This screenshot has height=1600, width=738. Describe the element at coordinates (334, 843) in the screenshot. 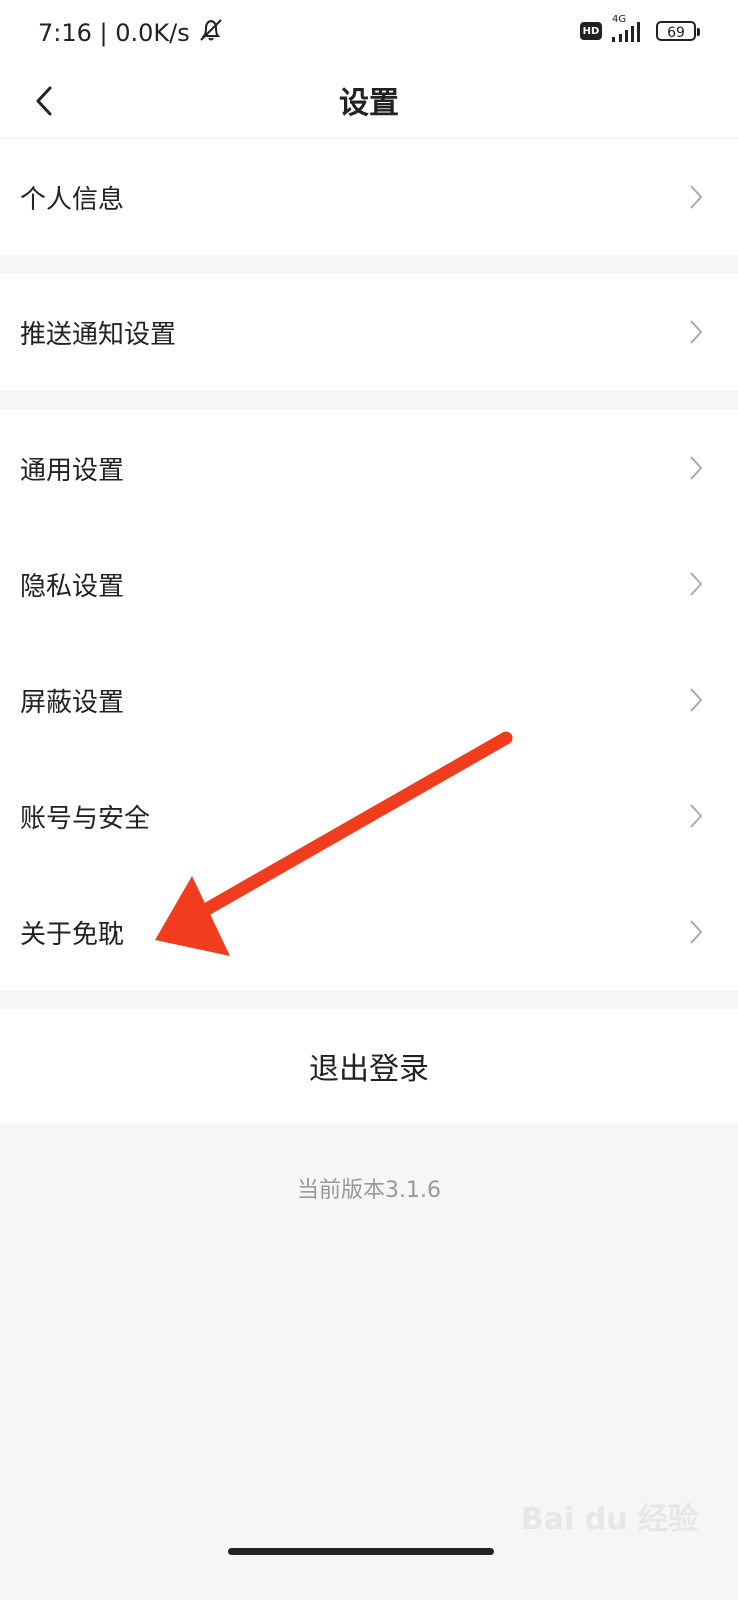

I see `annotation-arrow` at that location.